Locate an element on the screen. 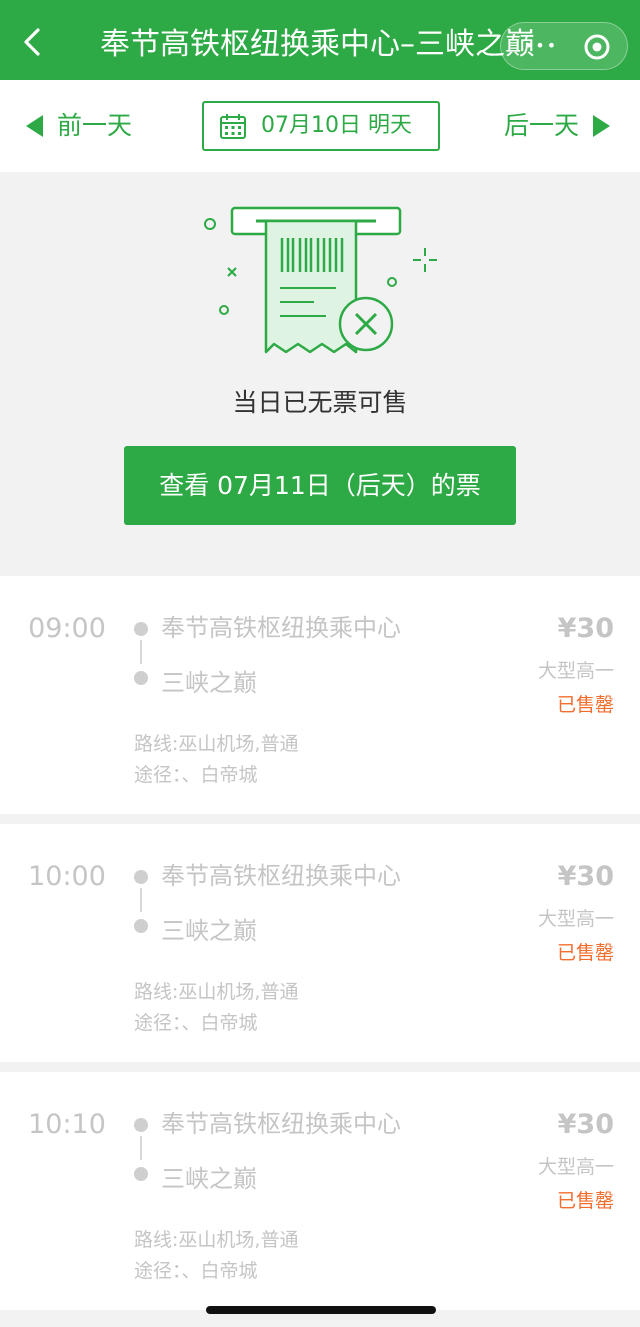 This screenshot has width=640, height=1327. page-title: 奉节高铁枢纽换乘中心–三峡之巅 is located at coordinates (317, 44).